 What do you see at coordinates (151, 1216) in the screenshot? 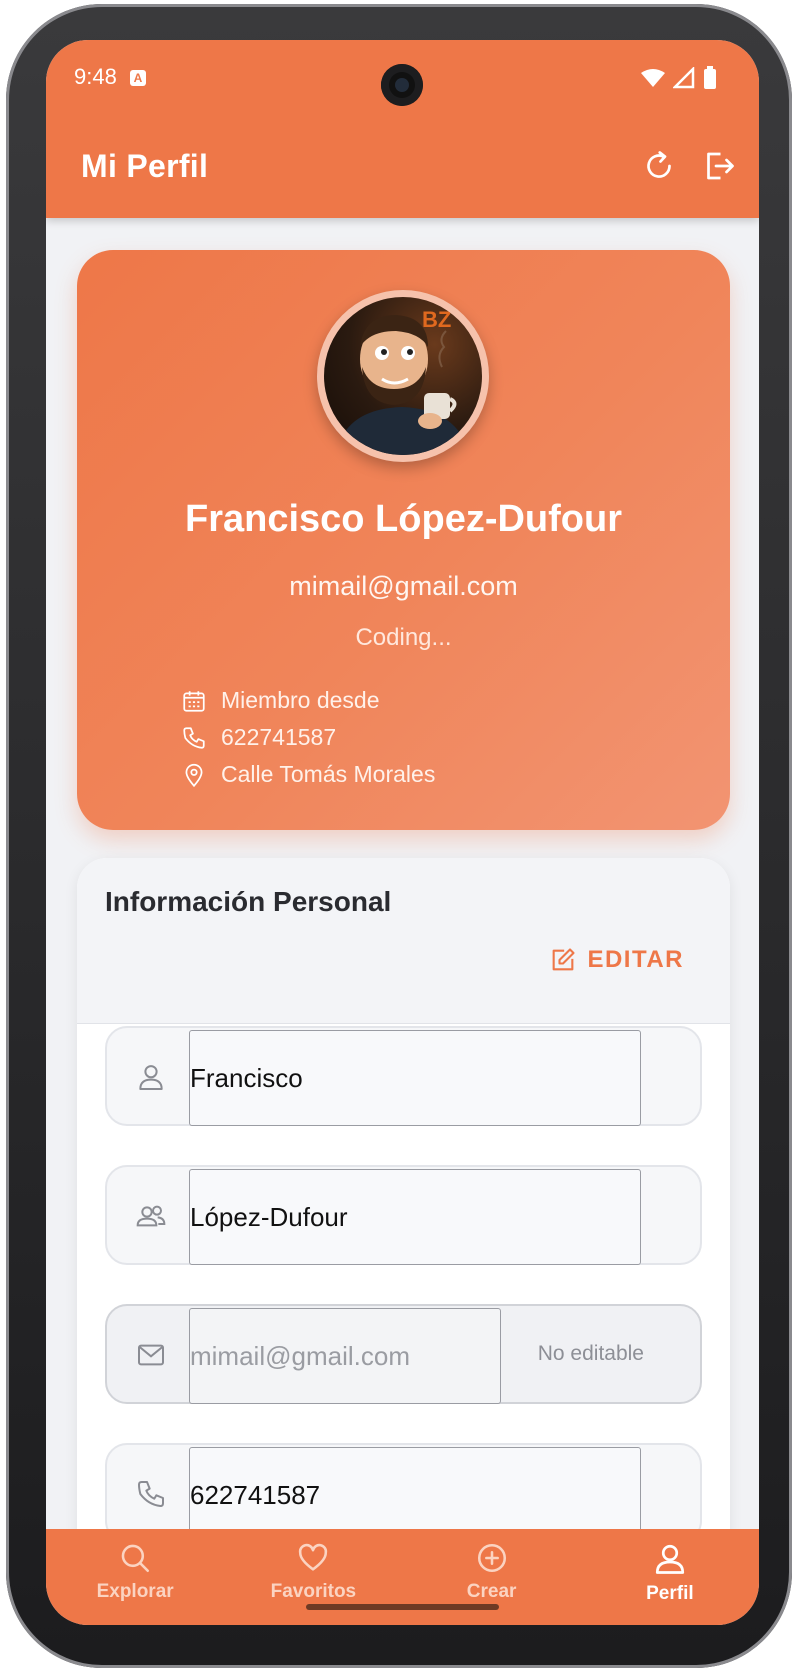
I see `people-icon` at bounding box center [151, 1216].